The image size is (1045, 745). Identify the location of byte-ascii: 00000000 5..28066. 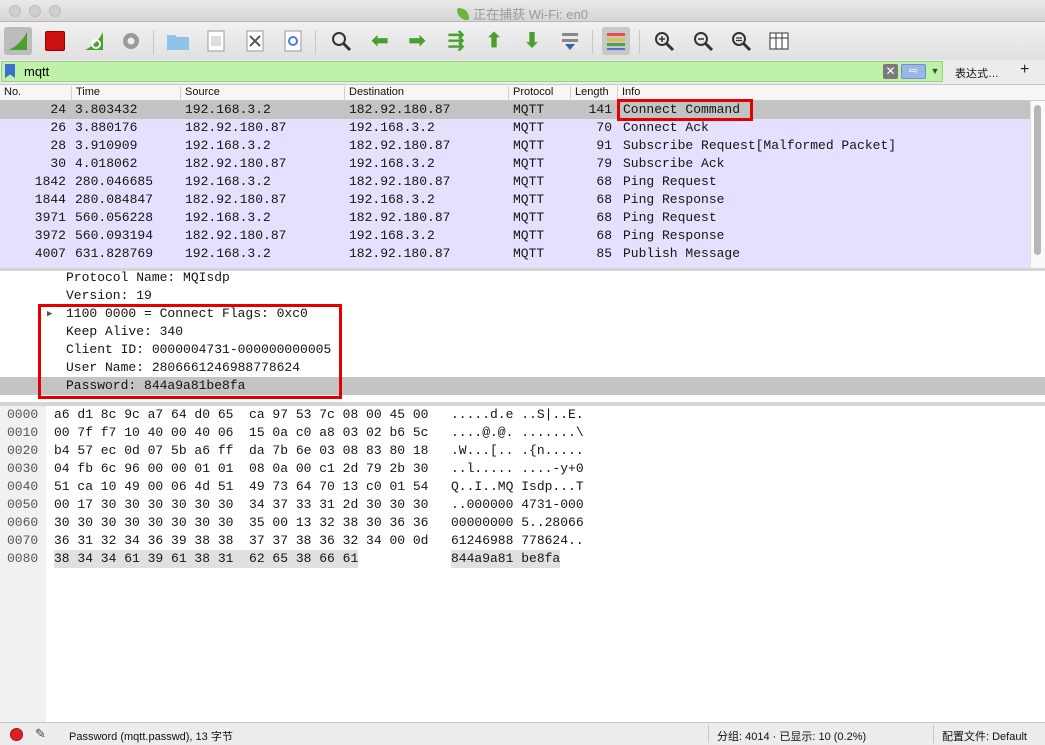
(517, 523).